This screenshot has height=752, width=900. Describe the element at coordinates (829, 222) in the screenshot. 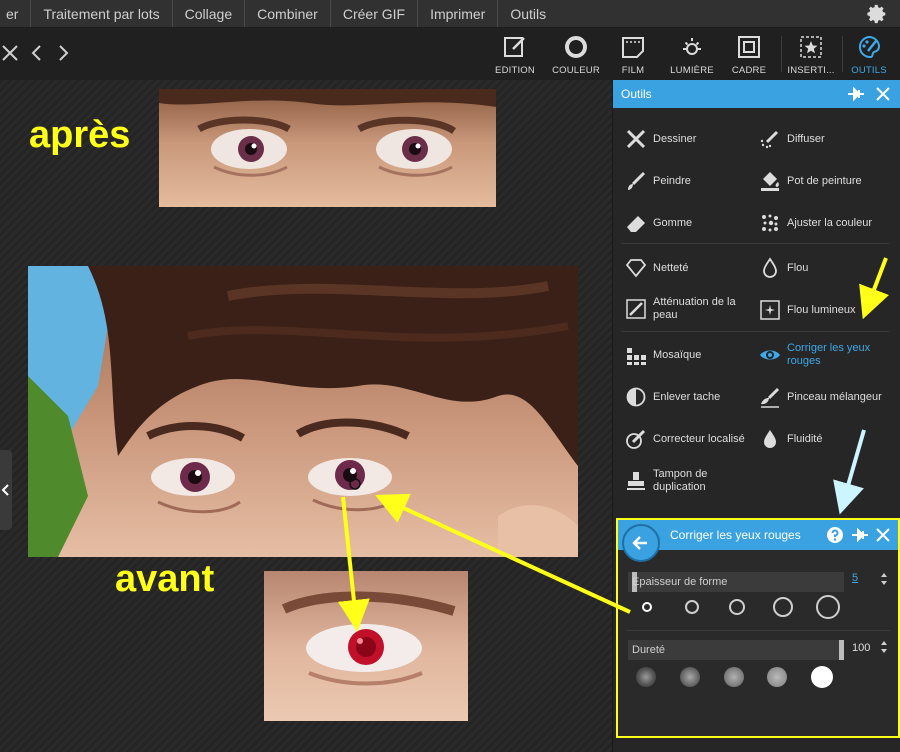

I see `tool-label: Ajuster la couleur` at that location.